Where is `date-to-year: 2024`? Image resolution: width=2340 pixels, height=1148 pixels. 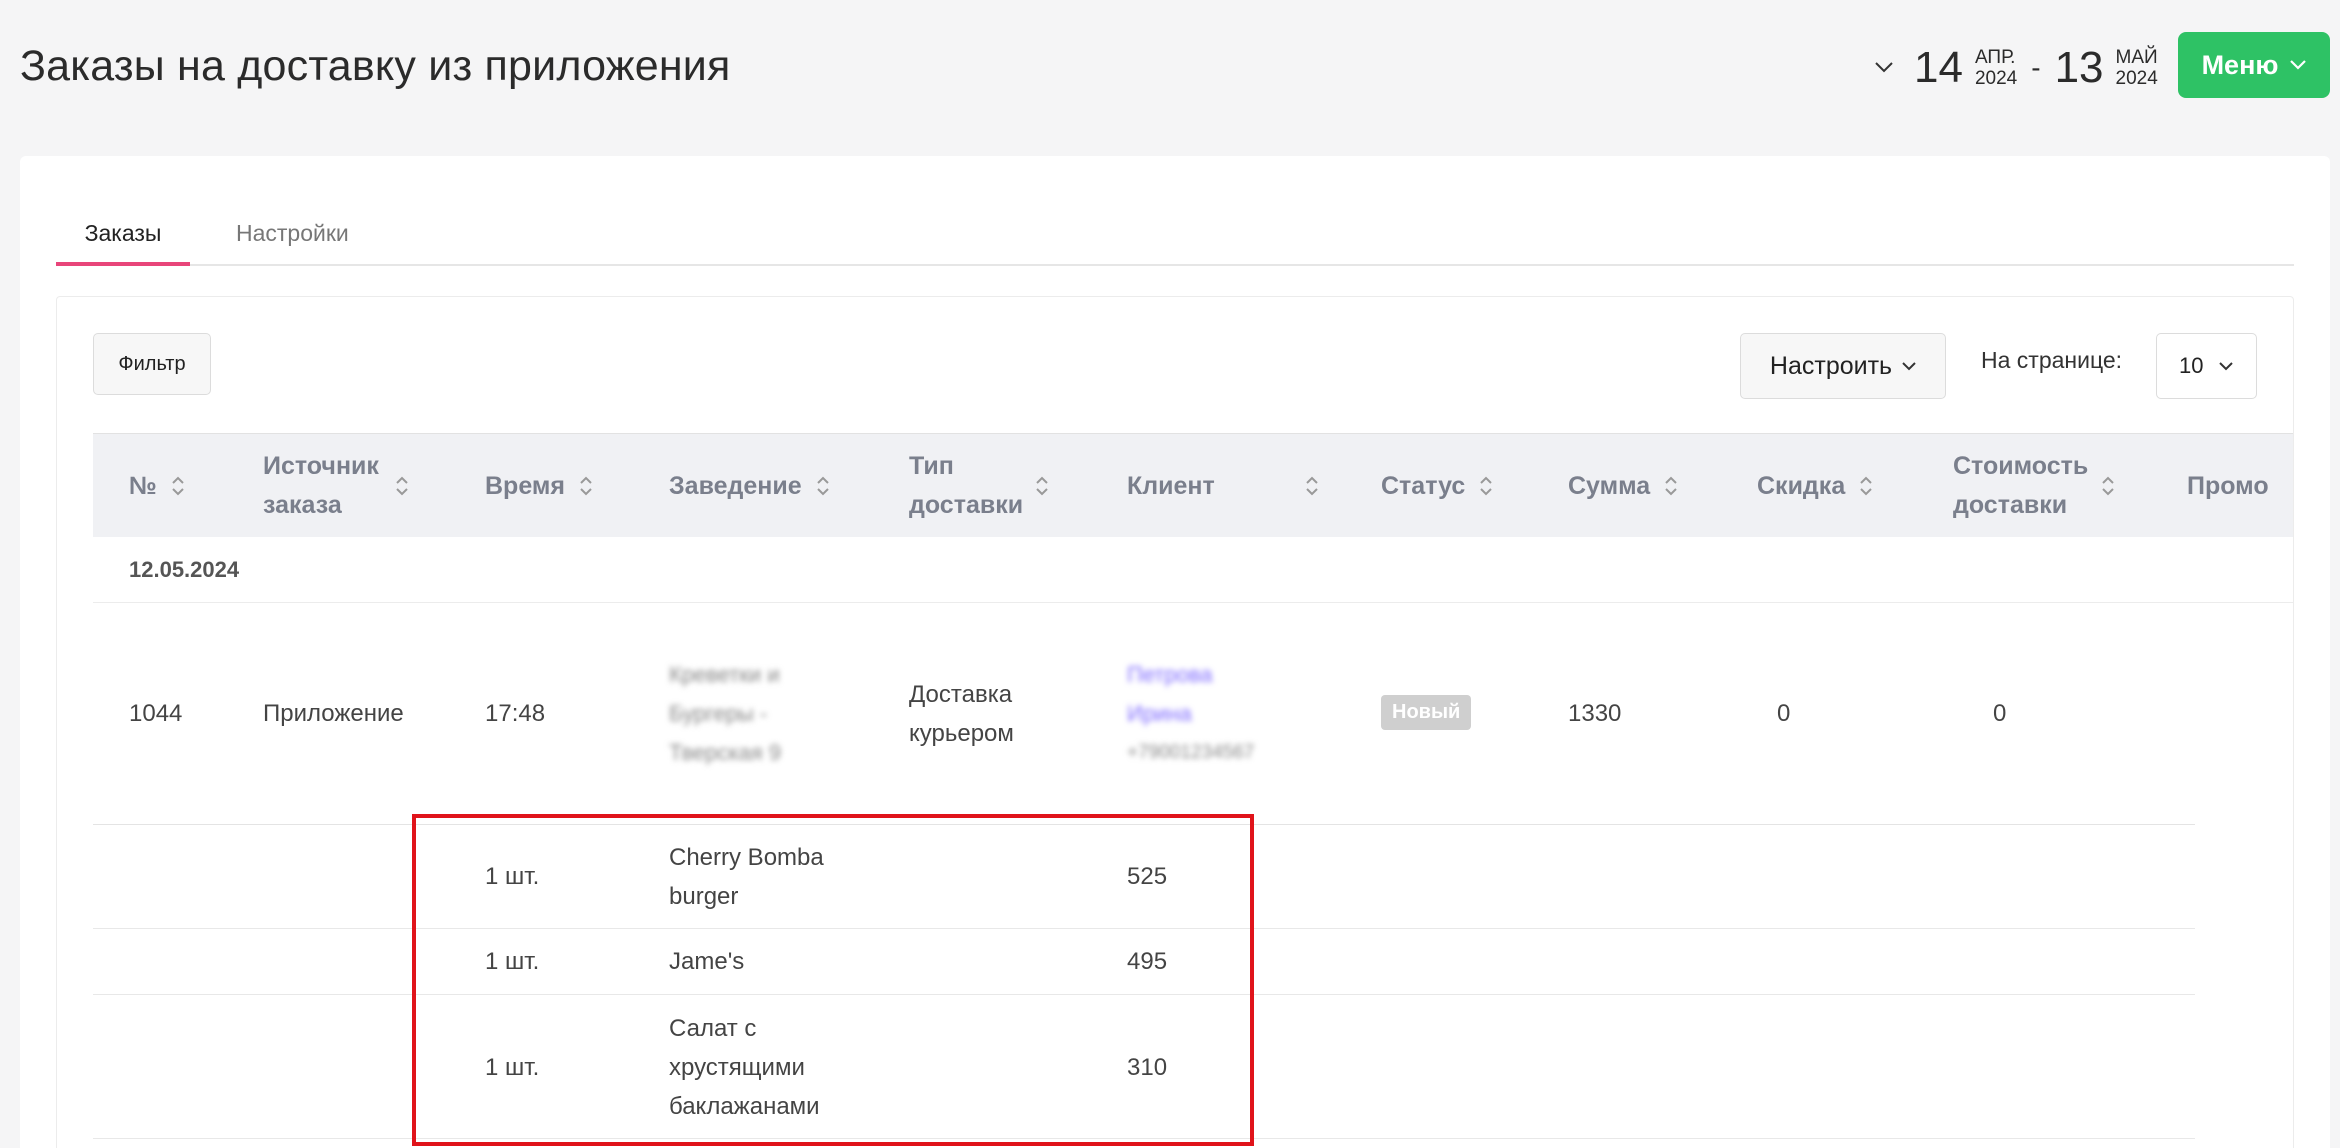
date-to-year: 2024 is located at coordinates (2136, 78).